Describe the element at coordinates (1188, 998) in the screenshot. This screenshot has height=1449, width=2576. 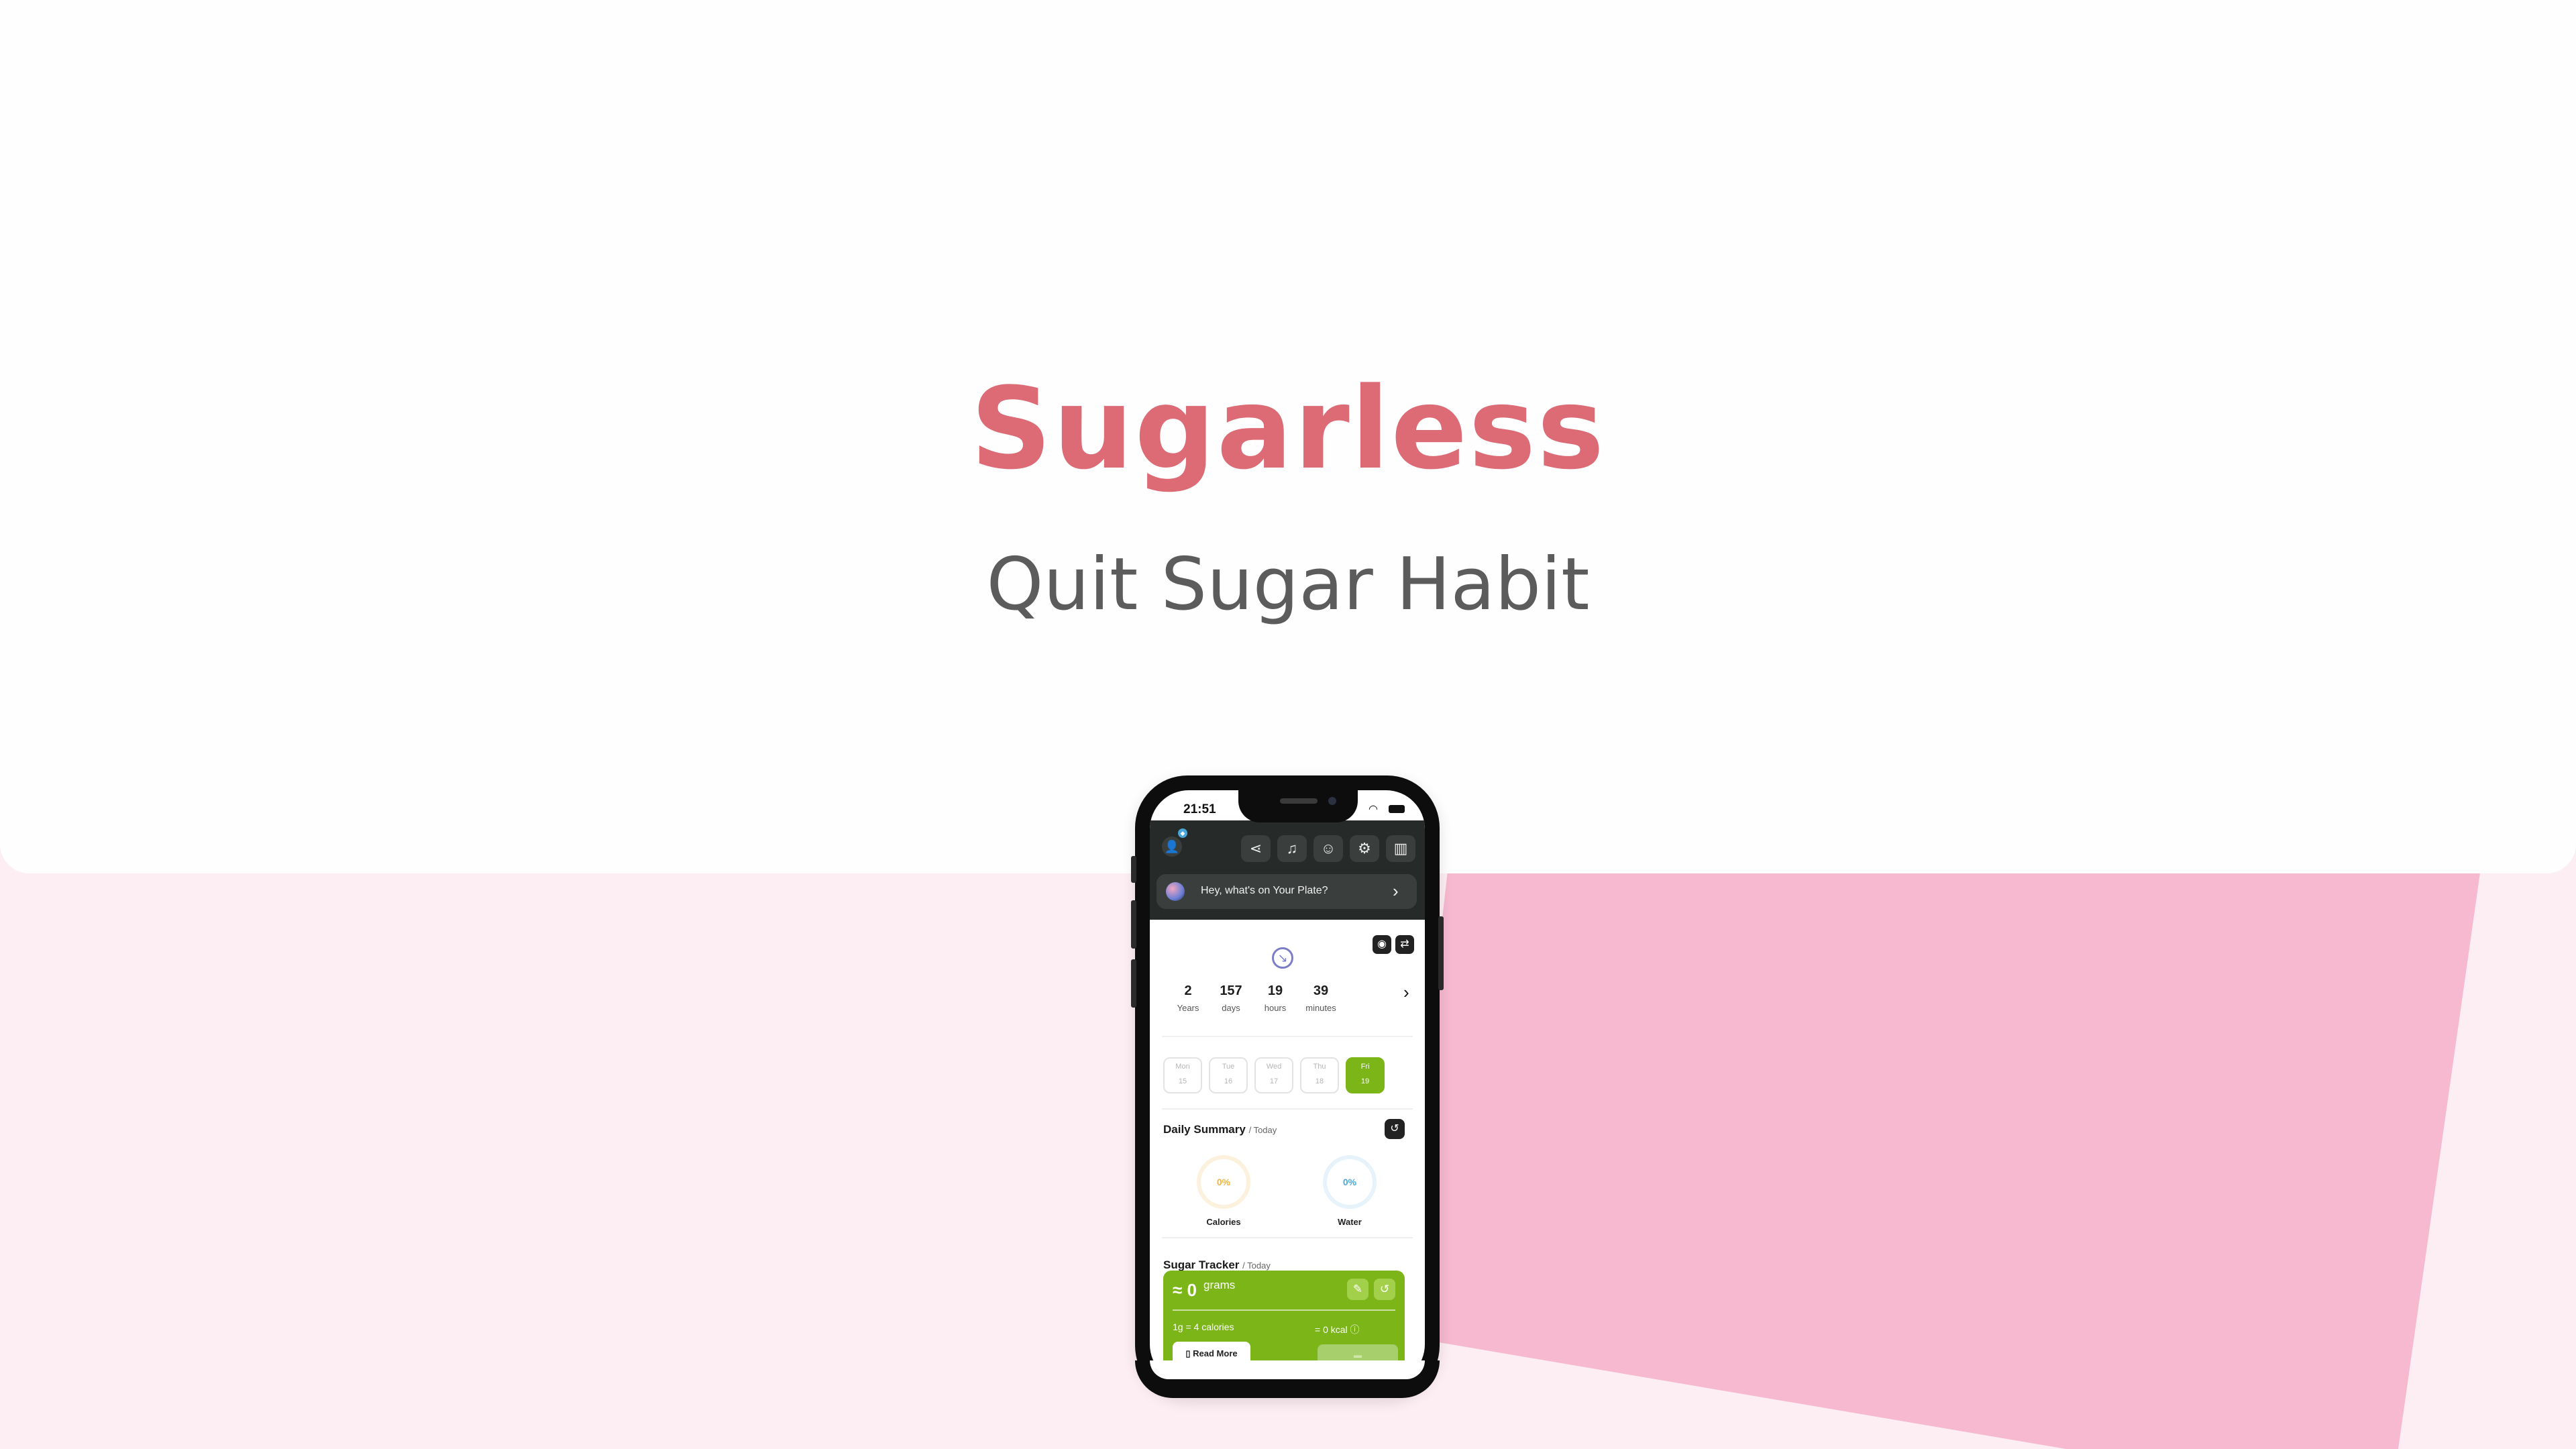
I see `stat-years: 2 Years` at that location.